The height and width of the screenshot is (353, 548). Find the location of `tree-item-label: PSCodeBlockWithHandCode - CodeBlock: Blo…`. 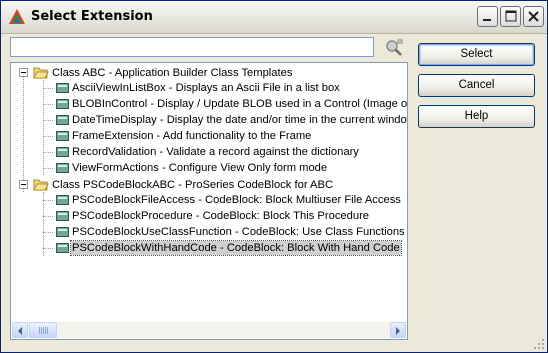

tree-item-label: PSCodeBlockWithHandCode - CodeBlock: Blo… is located at coordinates (236, 248).